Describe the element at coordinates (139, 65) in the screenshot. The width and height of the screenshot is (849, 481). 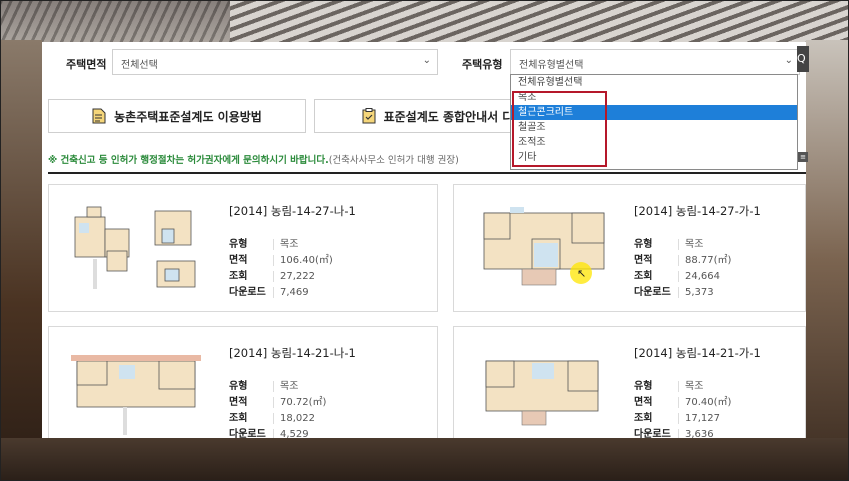
I see `area-select-value: 전체선택` at that location.